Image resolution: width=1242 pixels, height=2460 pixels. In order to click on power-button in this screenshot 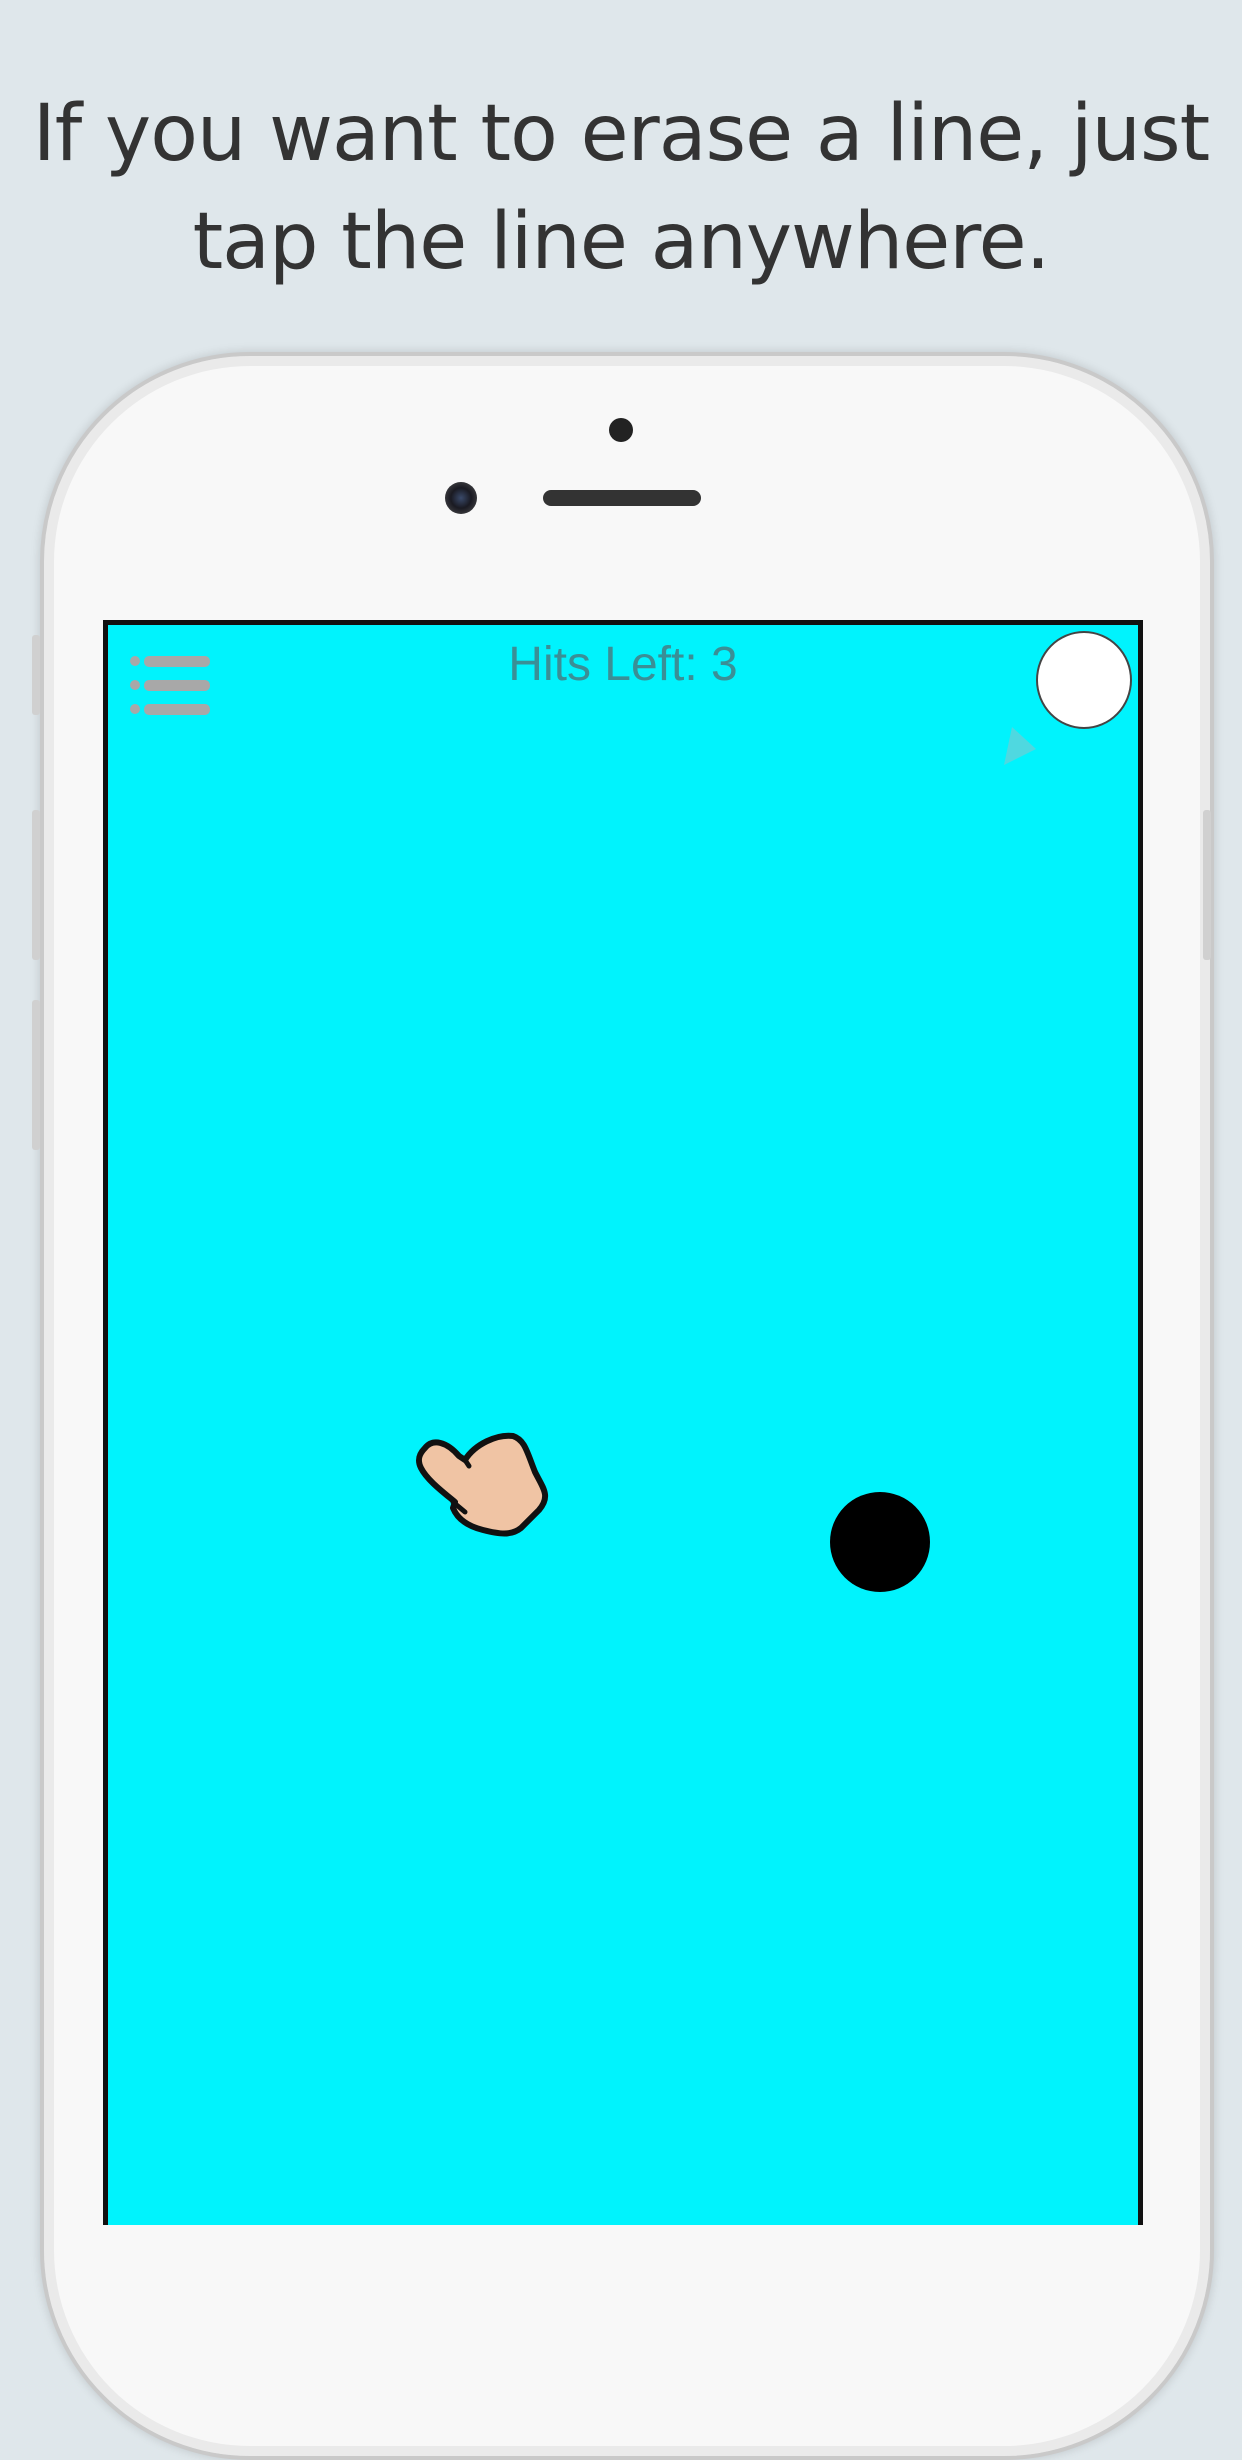, I will do `click(1207, 885)`.